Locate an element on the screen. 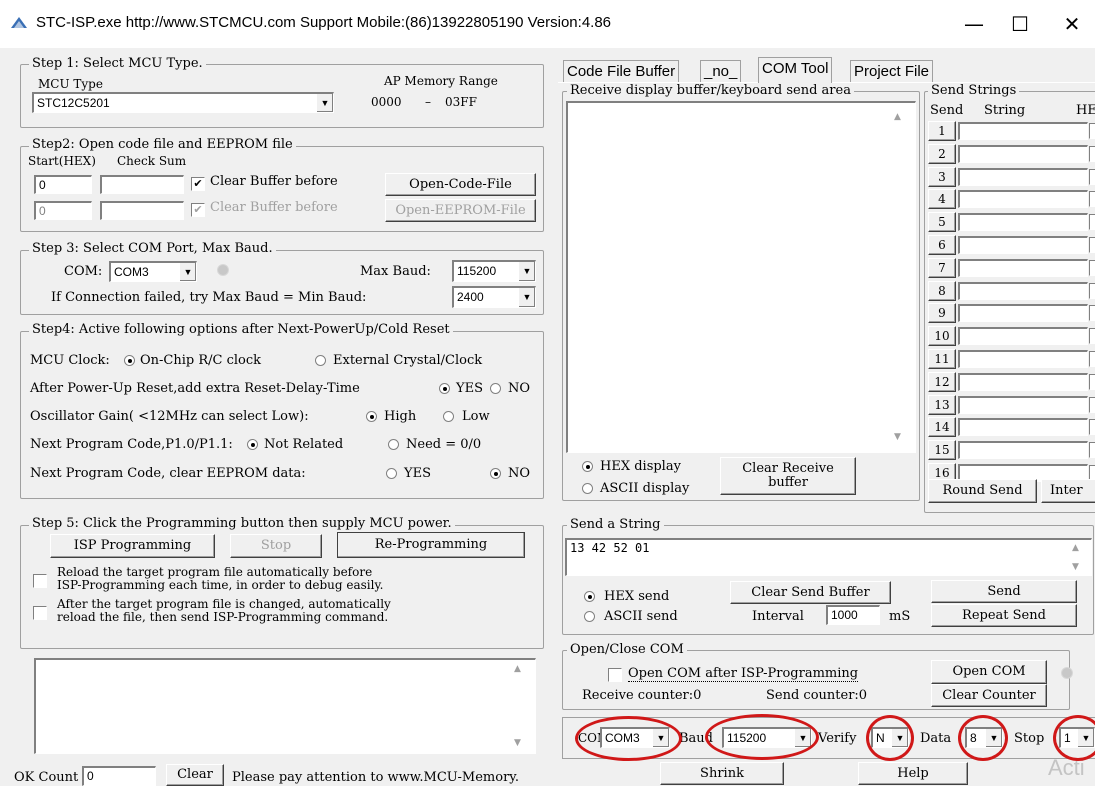 The width and height of the screenshot is (1095, 786). hex-send-radio is located at coordinates (589, 596).